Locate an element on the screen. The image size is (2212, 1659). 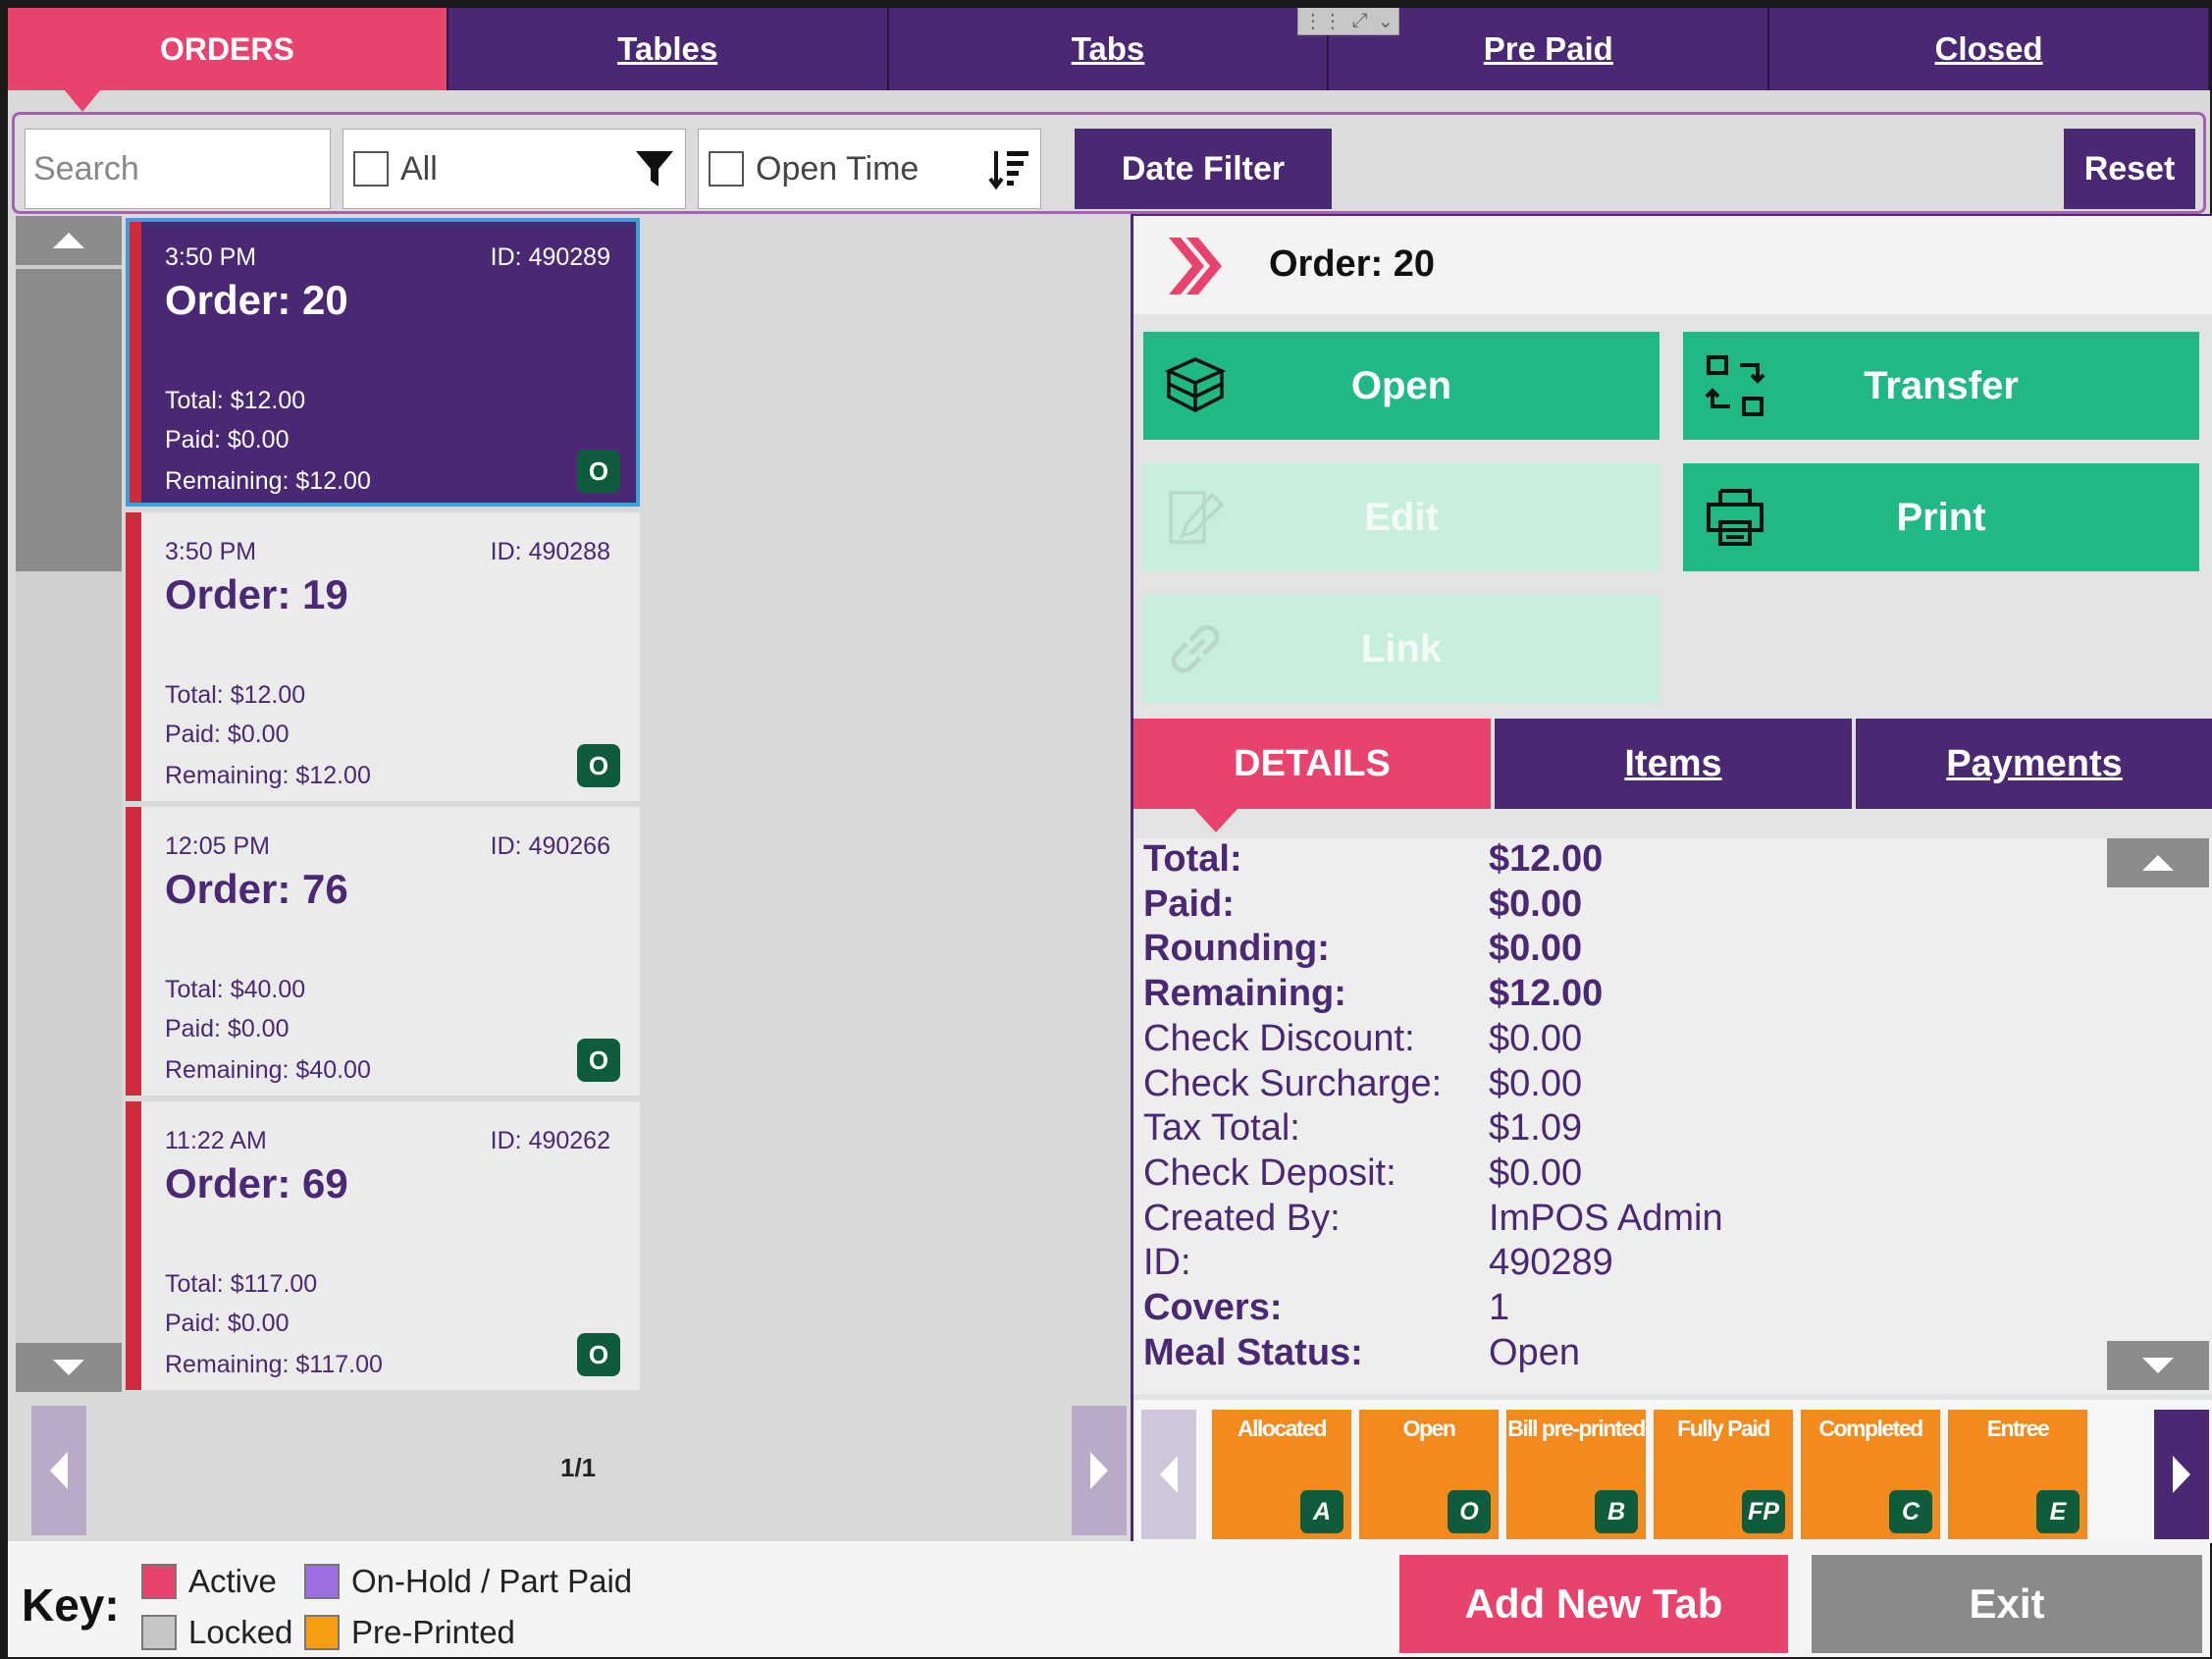
detail-value: ImPOS Admin is located at coordinates (1606, 1219).